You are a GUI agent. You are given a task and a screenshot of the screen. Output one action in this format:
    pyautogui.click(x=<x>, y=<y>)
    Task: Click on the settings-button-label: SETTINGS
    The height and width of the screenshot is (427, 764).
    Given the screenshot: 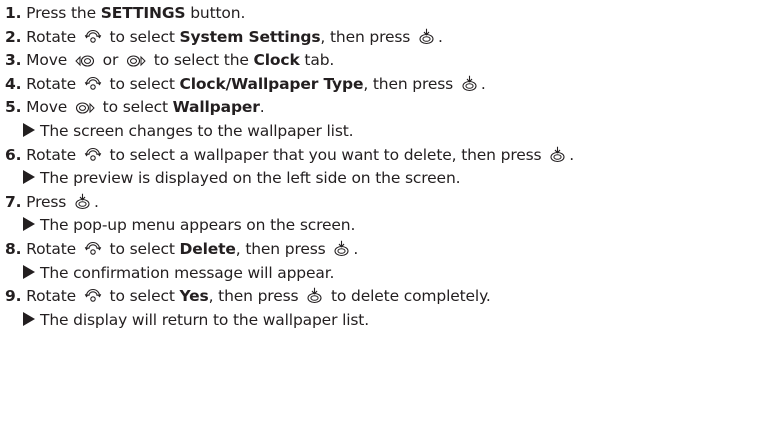 What is the action you would take?
    pyautogui.click(x=143, y=13)
    